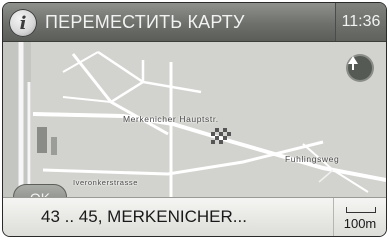 This screenshot has width=389, height=240. Describe the element at coordinates (145, 22) in the screenshot. I see `page-title: ПЕРЕМЕСТИТЬ КАРТУ` at that location.